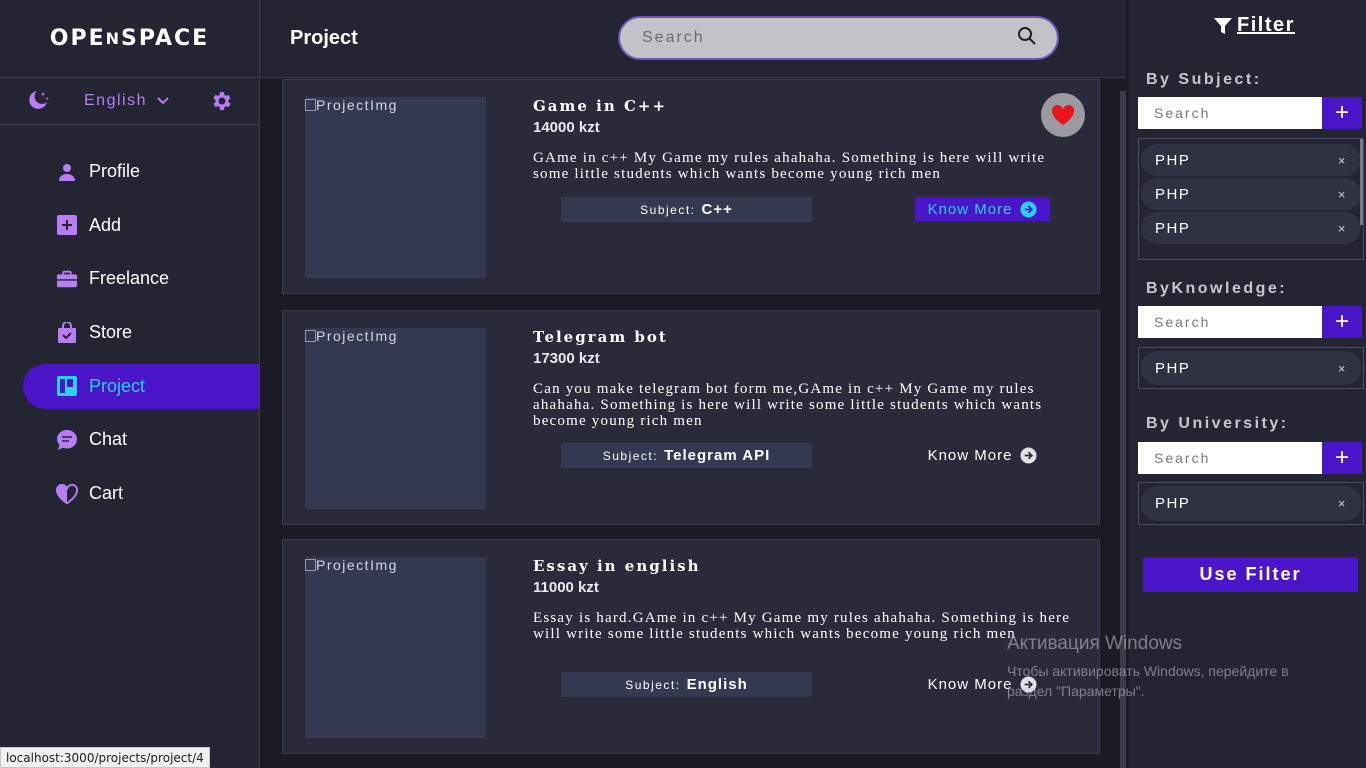  Describe the element at coordinates (1230, 458) in the screenshot. I see `filter-university-input` at that location.